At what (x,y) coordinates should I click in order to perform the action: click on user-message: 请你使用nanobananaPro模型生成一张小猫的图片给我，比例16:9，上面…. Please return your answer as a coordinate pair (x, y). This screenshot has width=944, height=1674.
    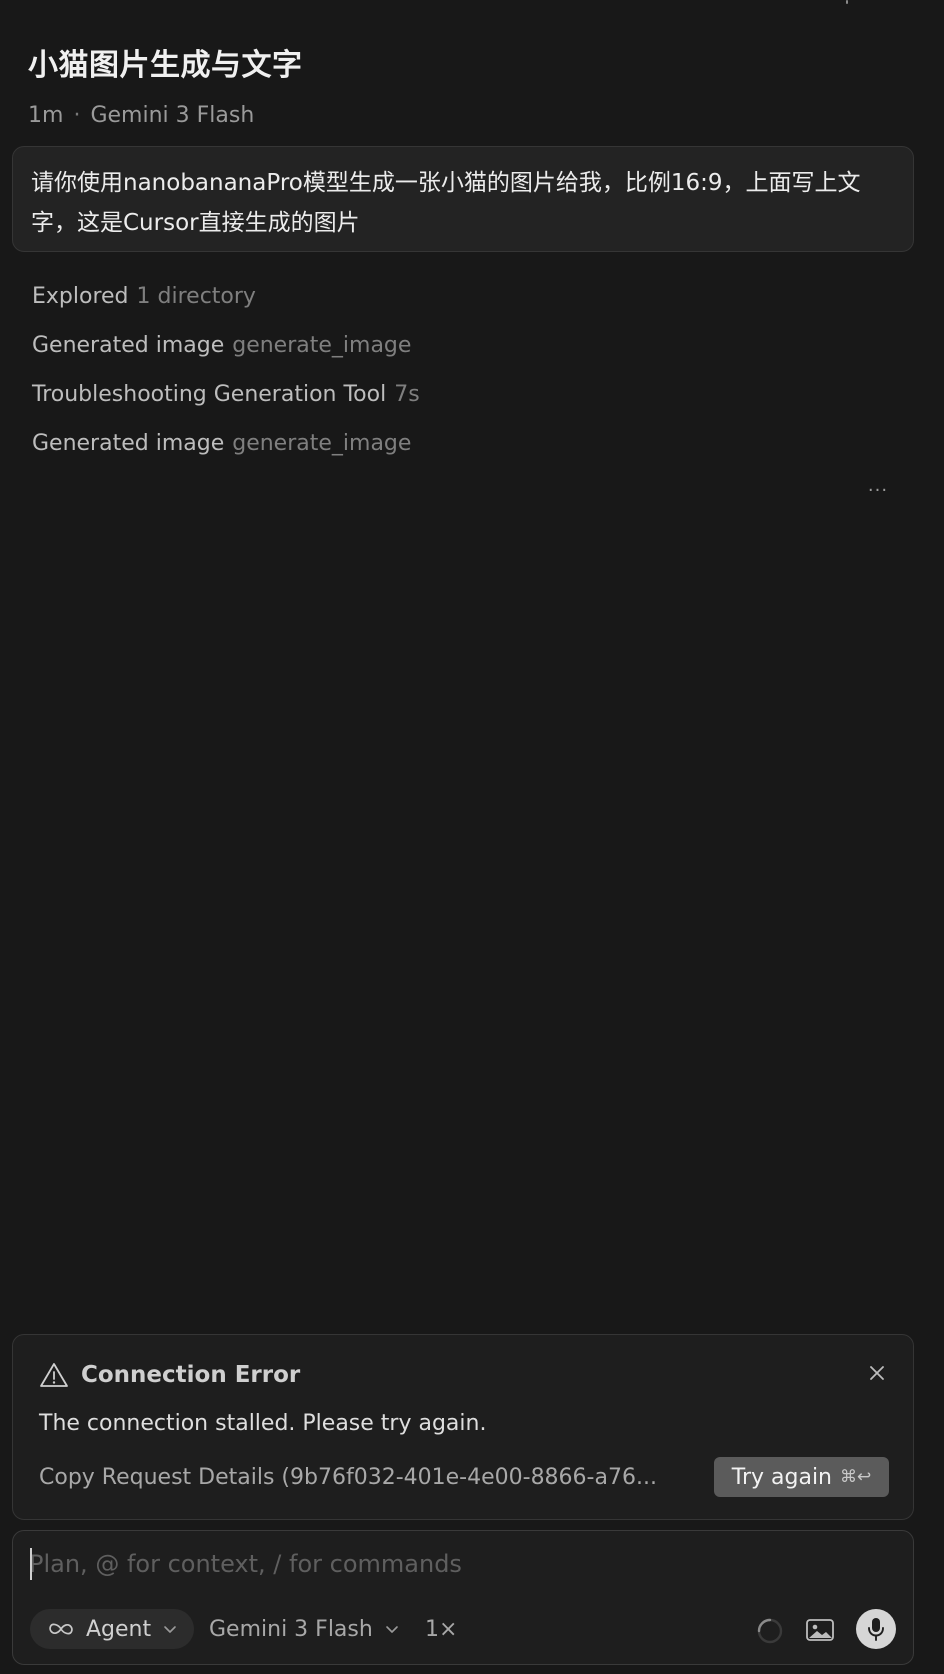
    Looking at the image, I should click on (463, 199).